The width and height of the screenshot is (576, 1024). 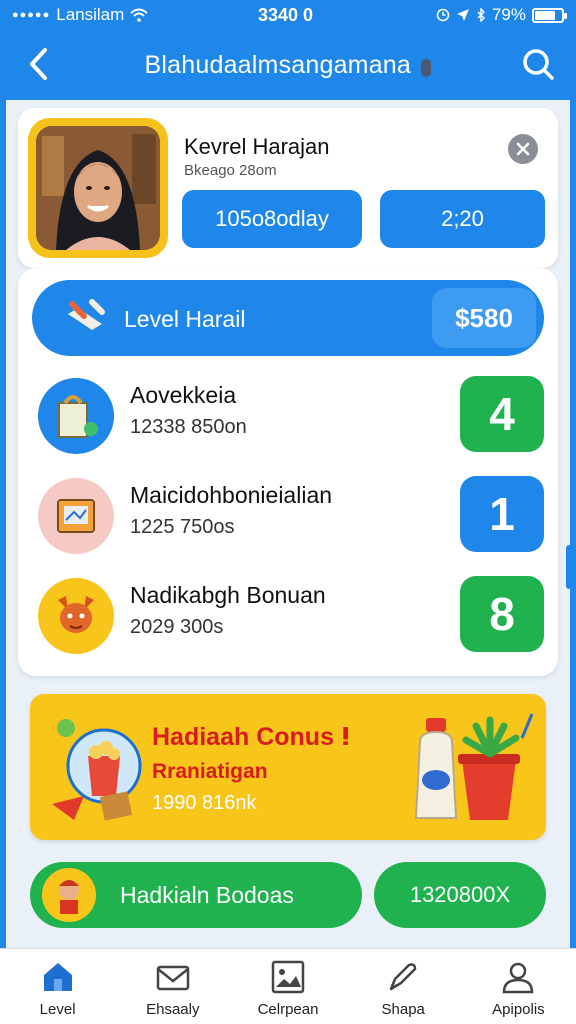 What do you see at coordinates (462, 219) in the screenshot?
I see `stat-button-right: 2;20` at bounding box center [462, 219].